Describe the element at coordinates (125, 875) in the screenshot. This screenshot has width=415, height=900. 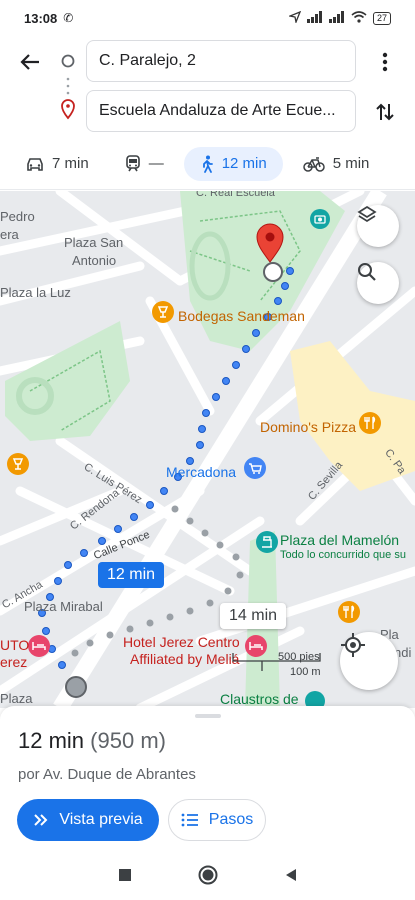
I see `recents-icon` at that location.